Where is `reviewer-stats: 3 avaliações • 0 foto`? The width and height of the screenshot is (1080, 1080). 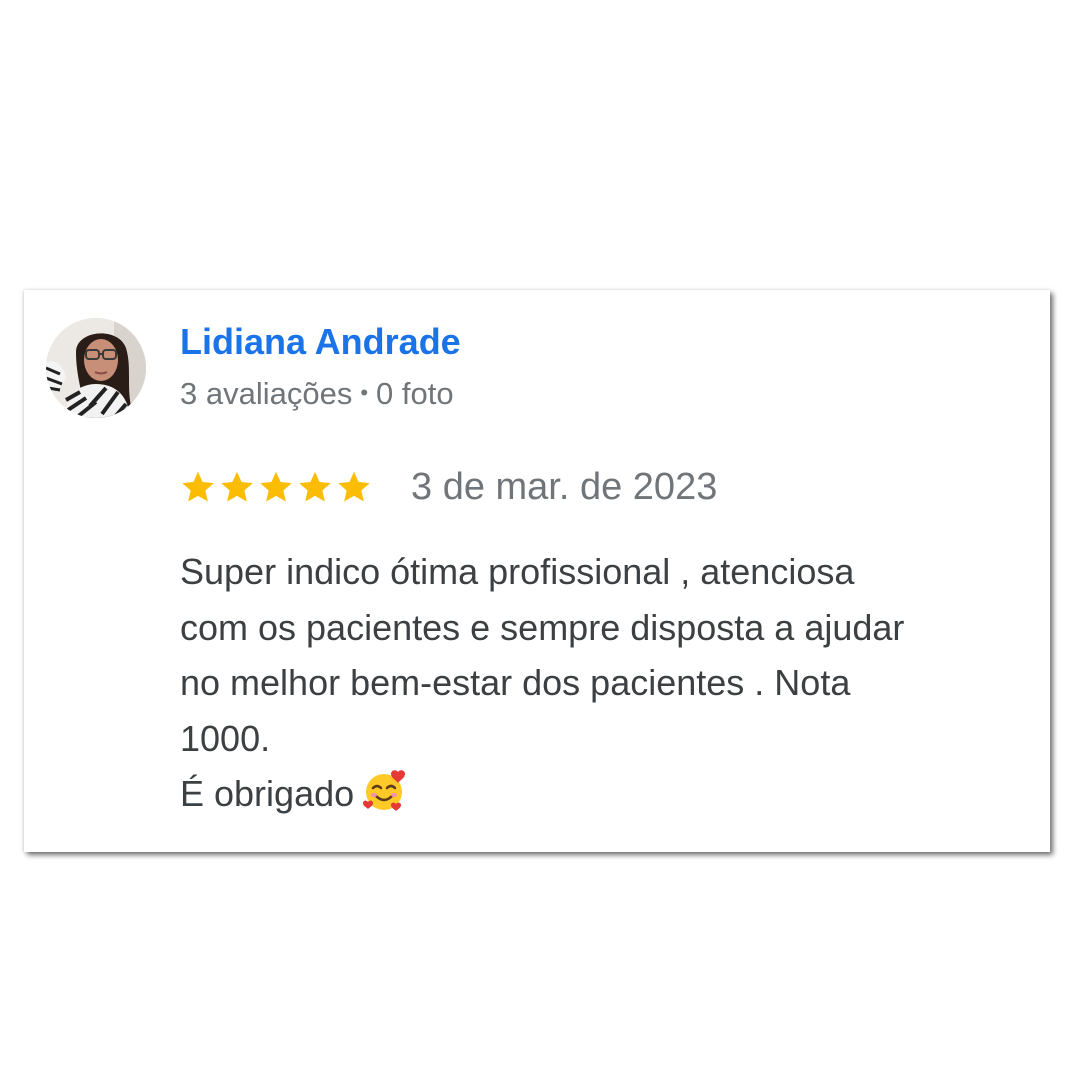 reviewer-stats: 3 avaliações • 0 foto is located at coordinates (317, 393).